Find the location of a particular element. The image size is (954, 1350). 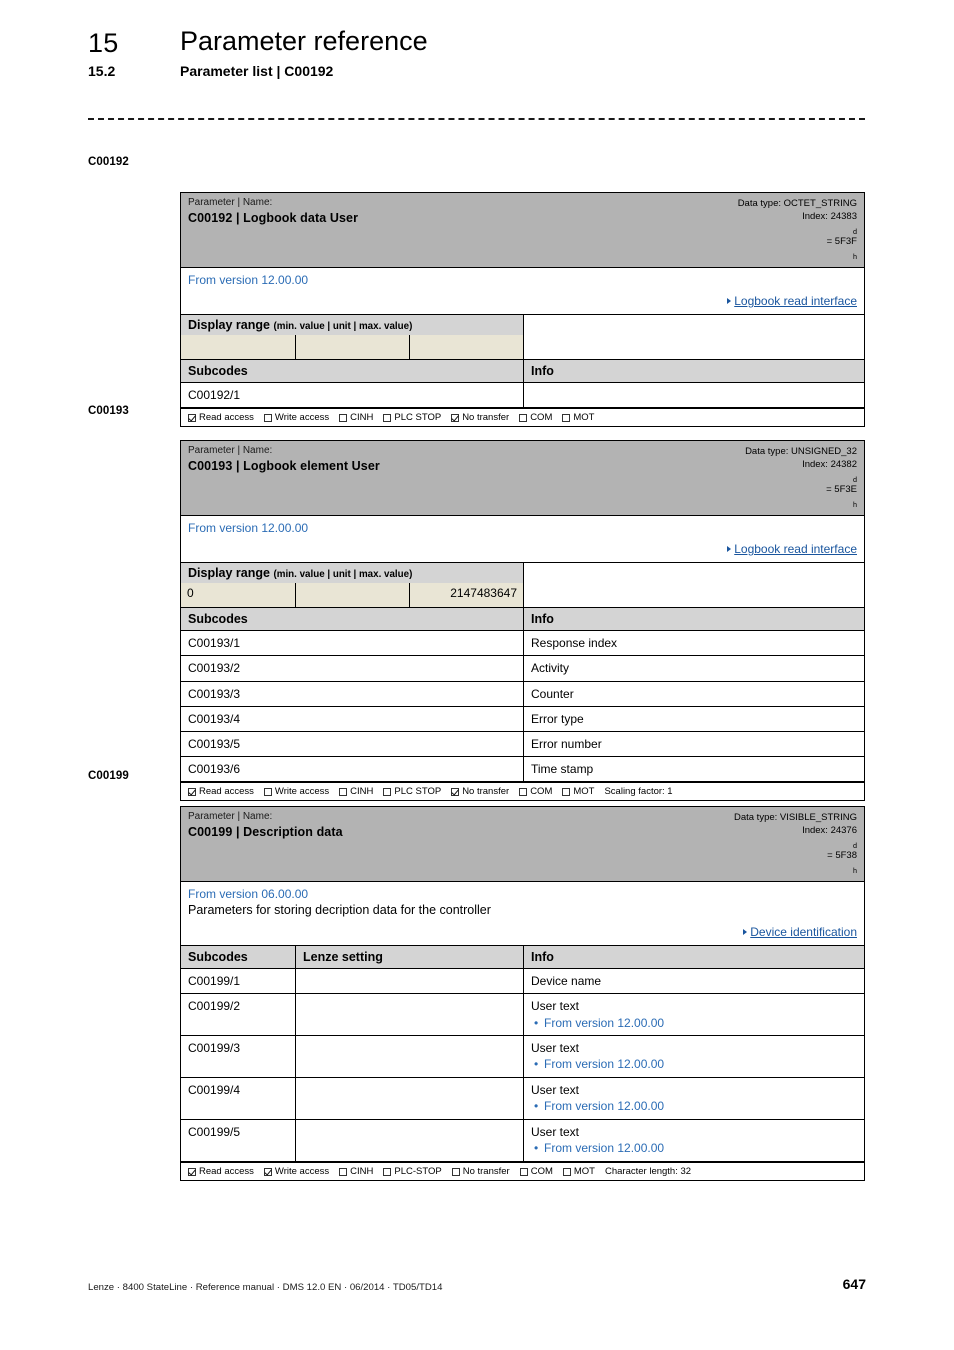

cell-info is located at coordinates (694, 395).